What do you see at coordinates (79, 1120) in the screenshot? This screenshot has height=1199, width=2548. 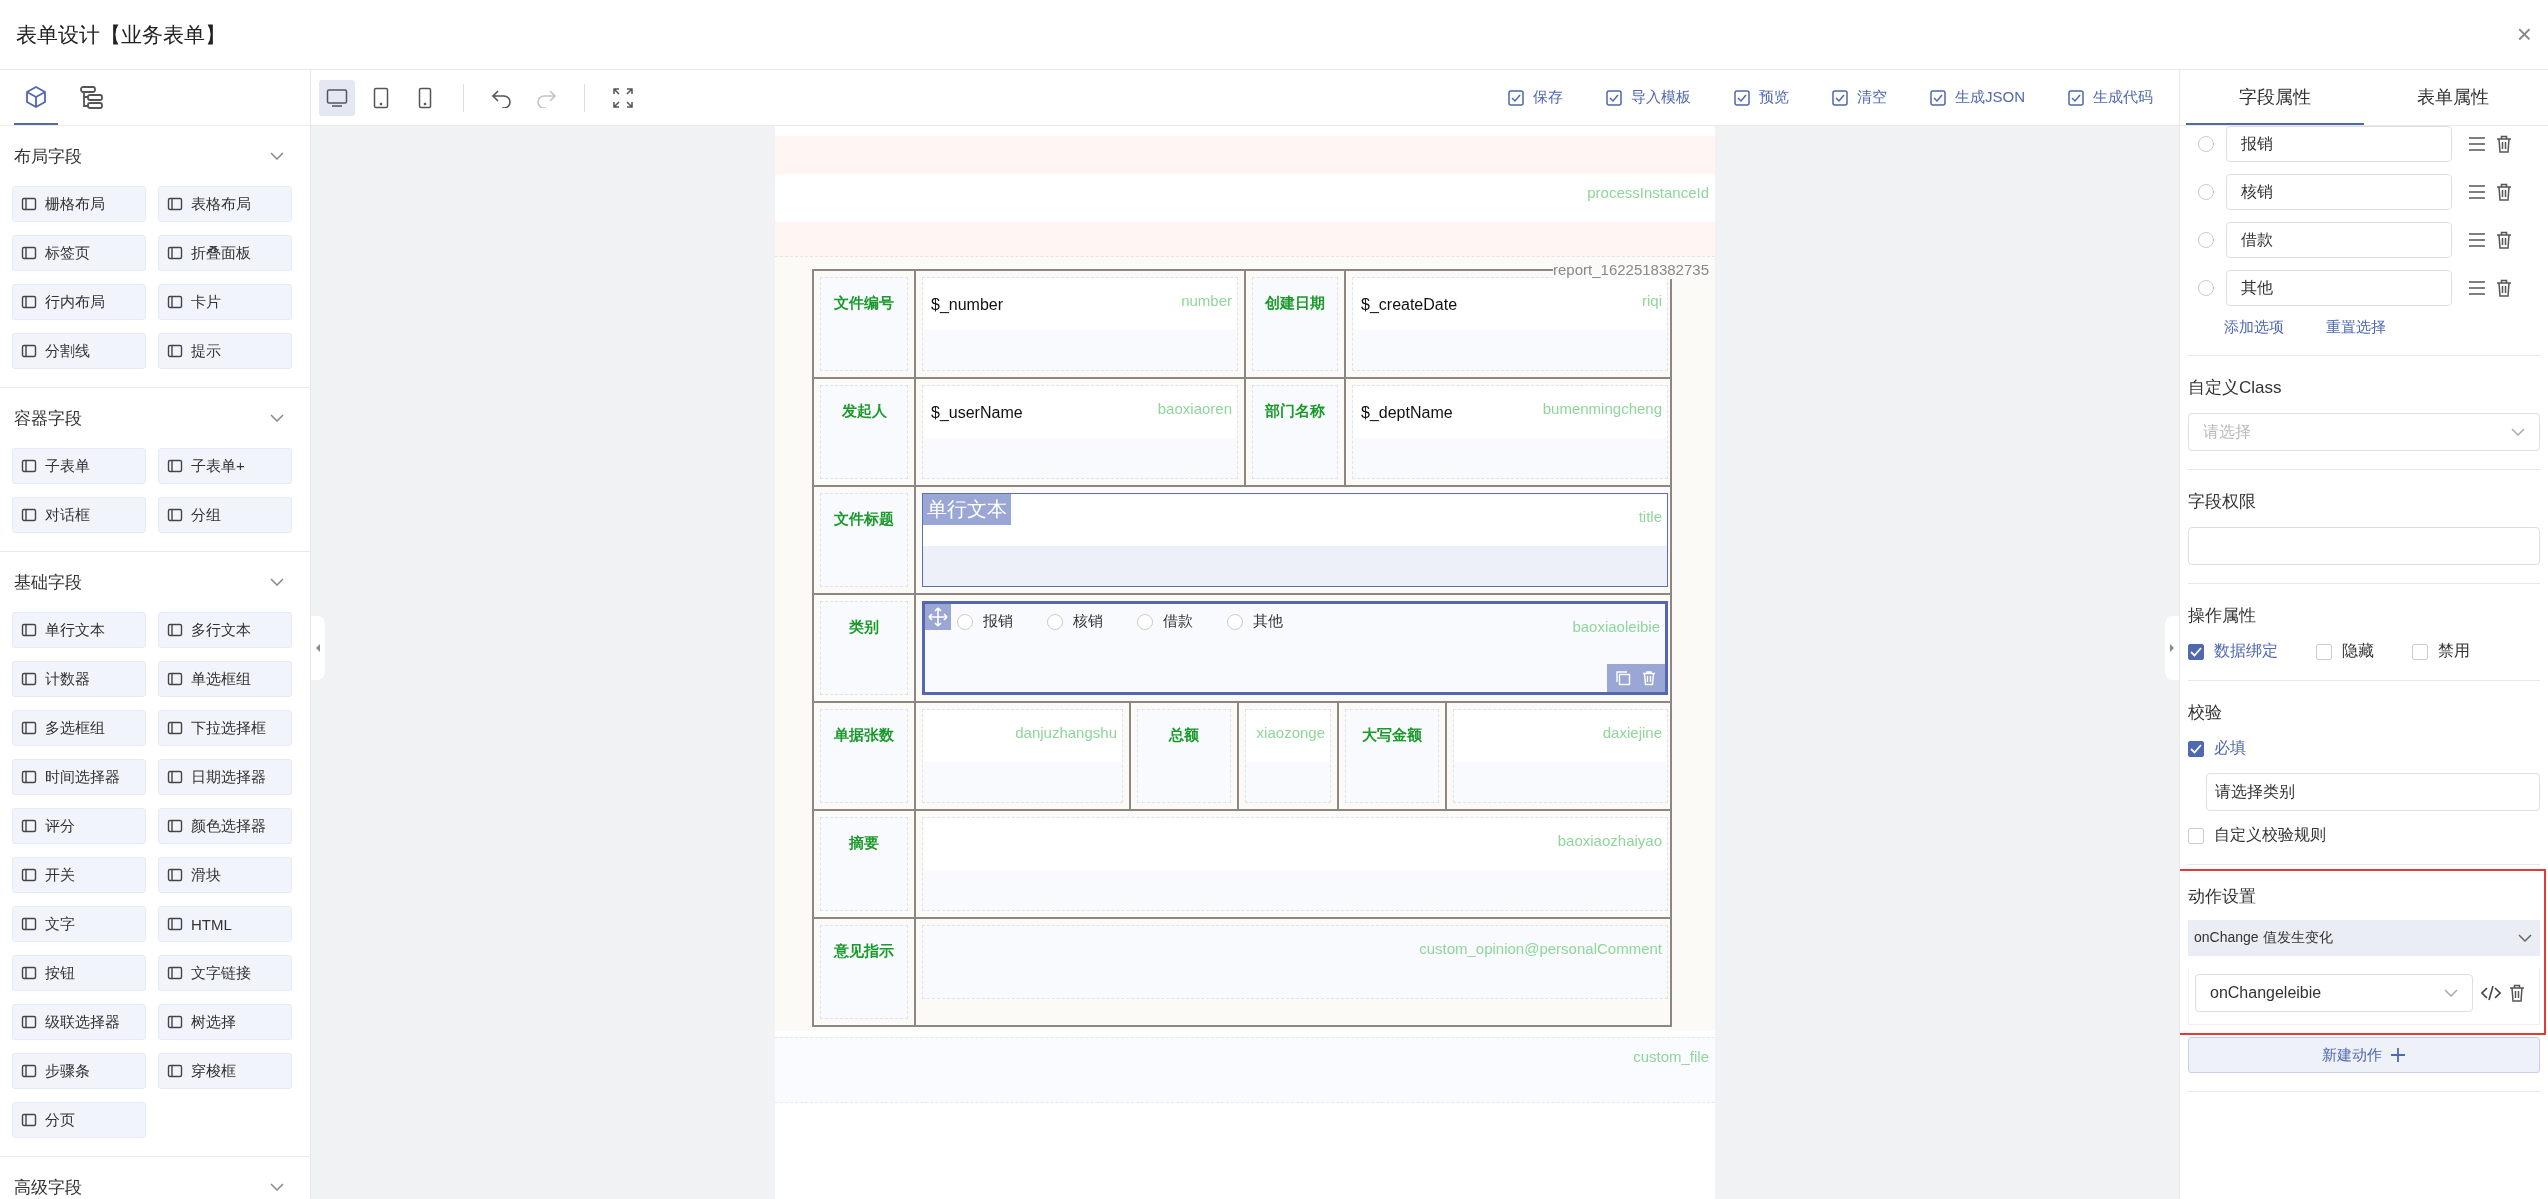 I see `palette-item: 分页` at bounding box center [79, 1120].